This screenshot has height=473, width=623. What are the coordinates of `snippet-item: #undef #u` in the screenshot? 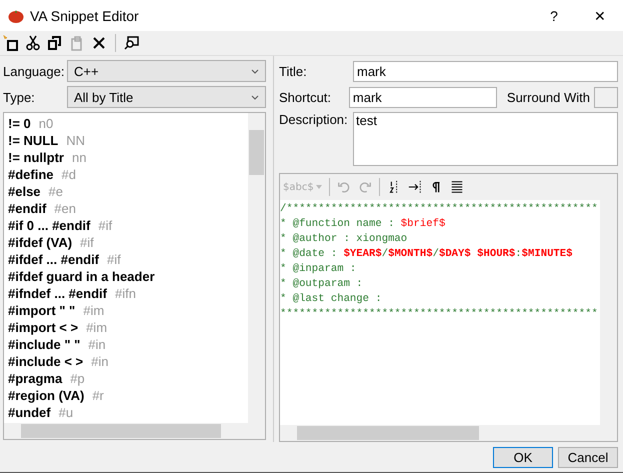 It's located at (128, 412).